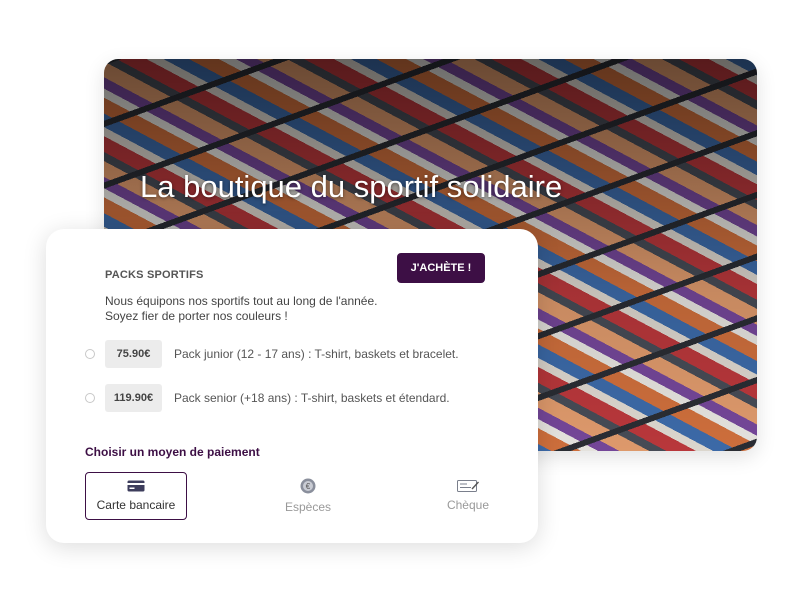 The image size is (800, 598). What do you see at coordinates (172, 452) in the screenshot?
I see `payment-title: Choisir un moyen de paiement` at bounding box center [172, 452].